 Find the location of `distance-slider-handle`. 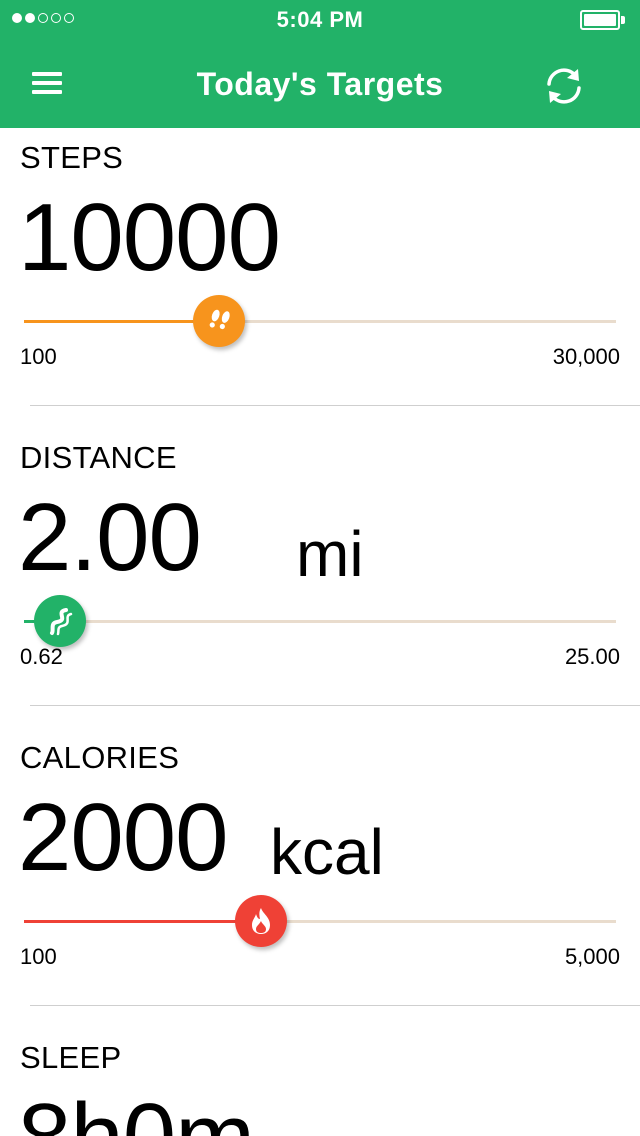

distance-slider-handle is located at coordinates (59, 621).